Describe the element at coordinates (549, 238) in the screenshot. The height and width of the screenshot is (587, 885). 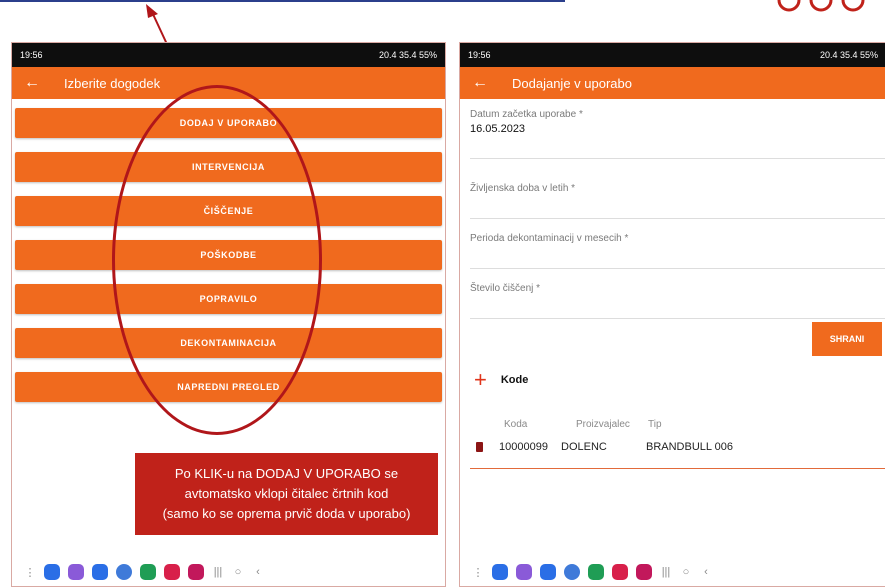
I see `field-label: Perioda dekontaminacij v mesecih *` at that location.